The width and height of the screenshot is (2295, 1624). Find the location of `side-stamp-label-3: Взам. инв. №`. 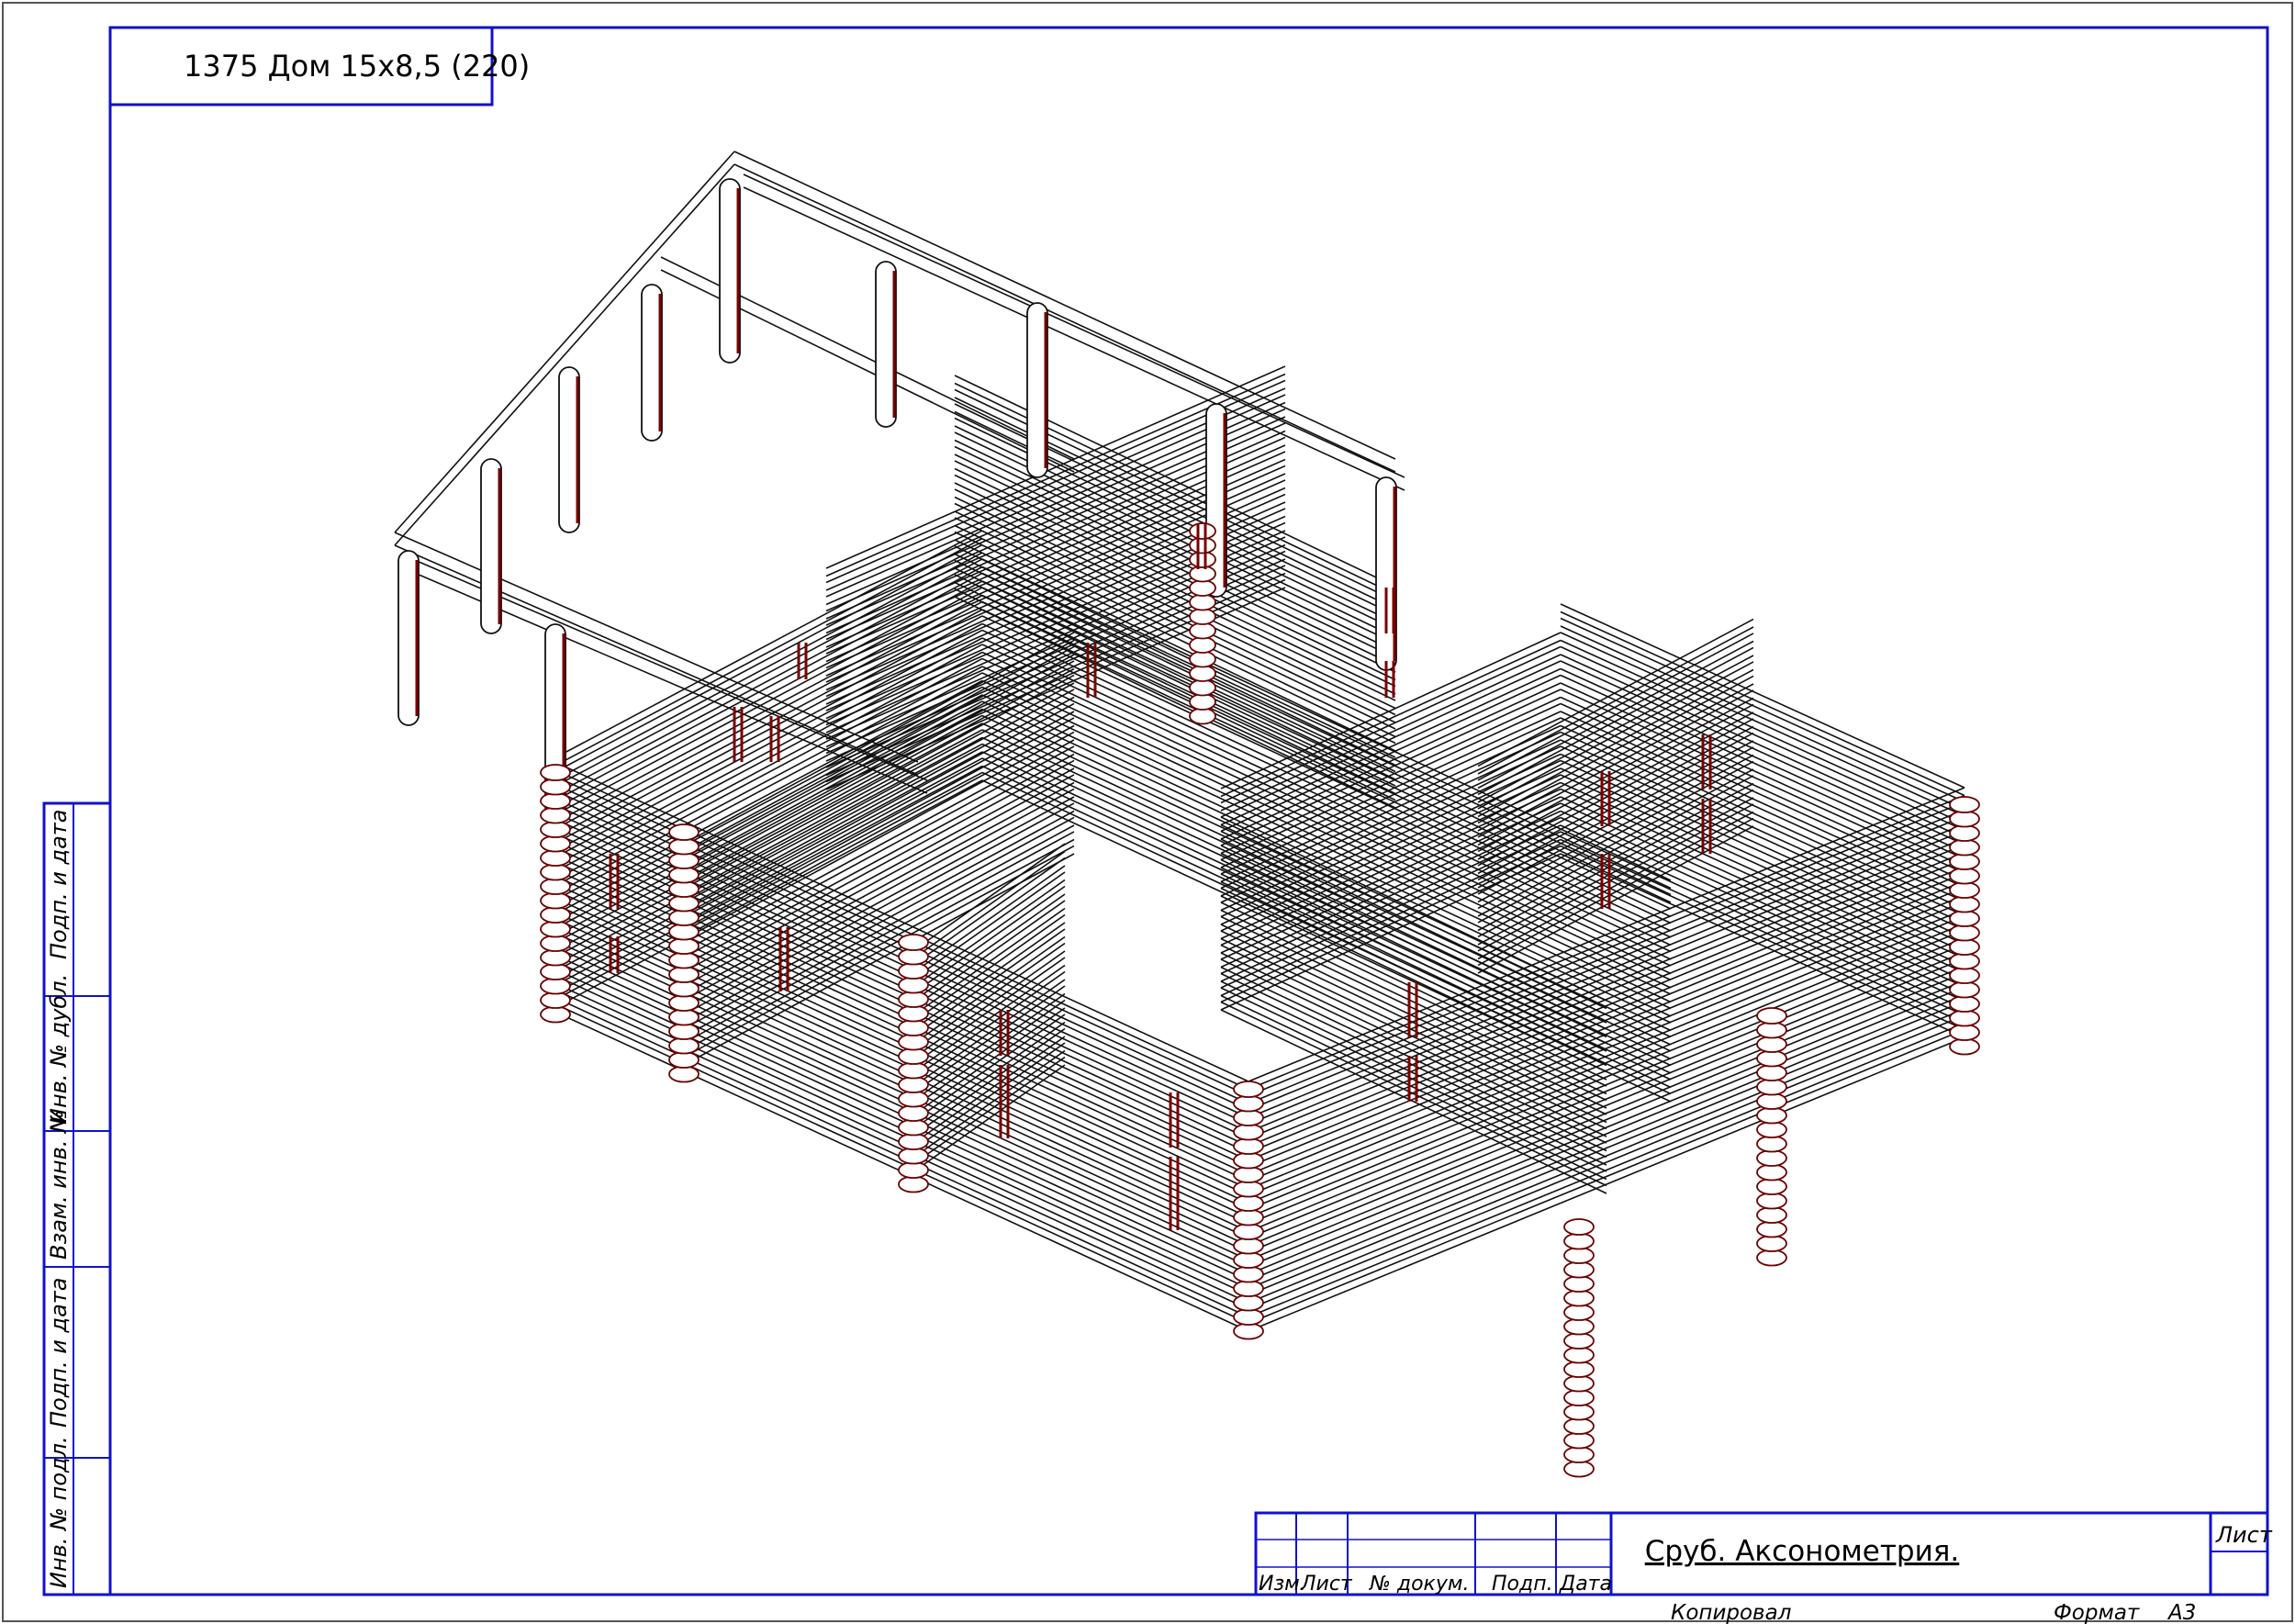

side-stamp-label-3: Взам. инв. № is located at coordinates (59, 1185).